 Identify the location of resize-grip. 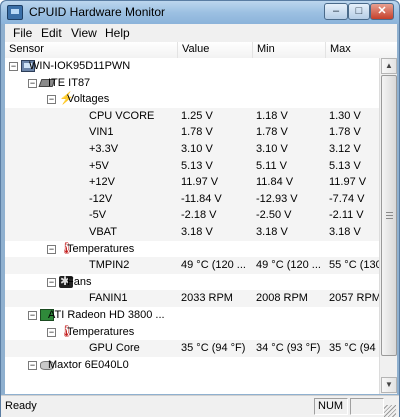
(390, 411).